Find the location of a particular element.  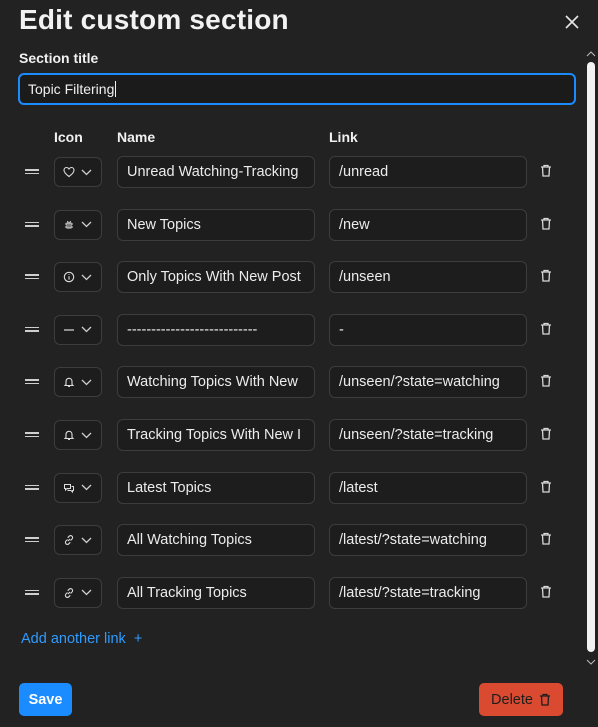

link-url-input: /latest/?state=watching is located at coordinates (428, 540).